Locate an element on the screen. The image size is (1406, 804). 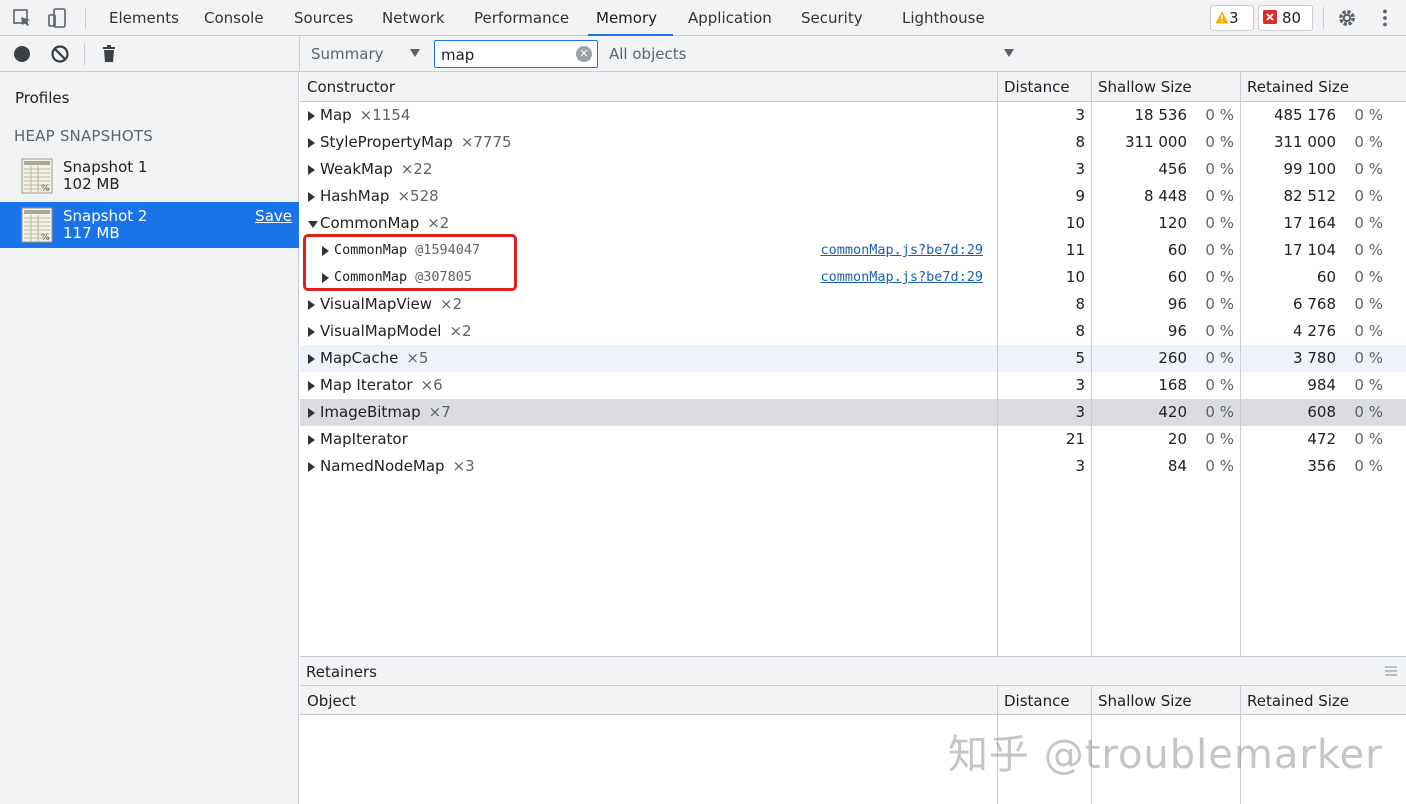
class-filter-input is located at coordinates (506, 55).